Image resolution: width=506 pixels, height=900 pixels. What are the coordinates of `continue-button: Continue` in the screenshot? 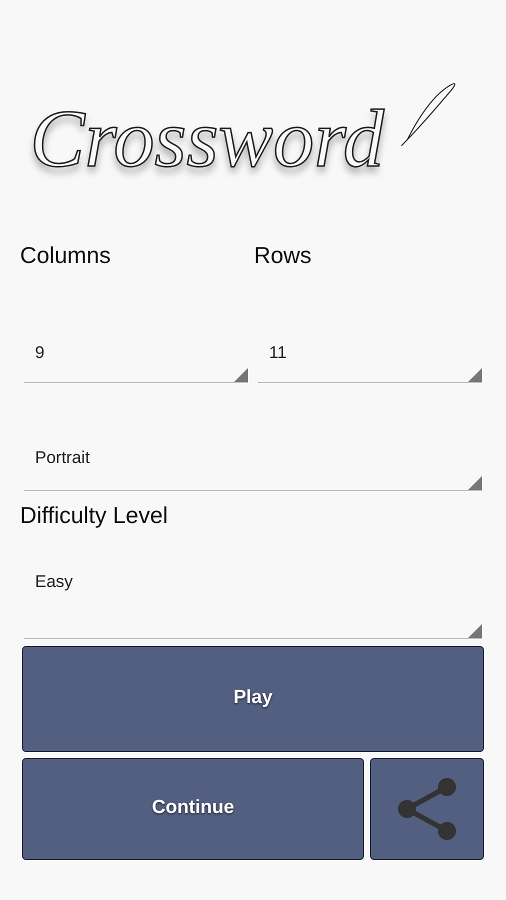 It's located at (193, 809).